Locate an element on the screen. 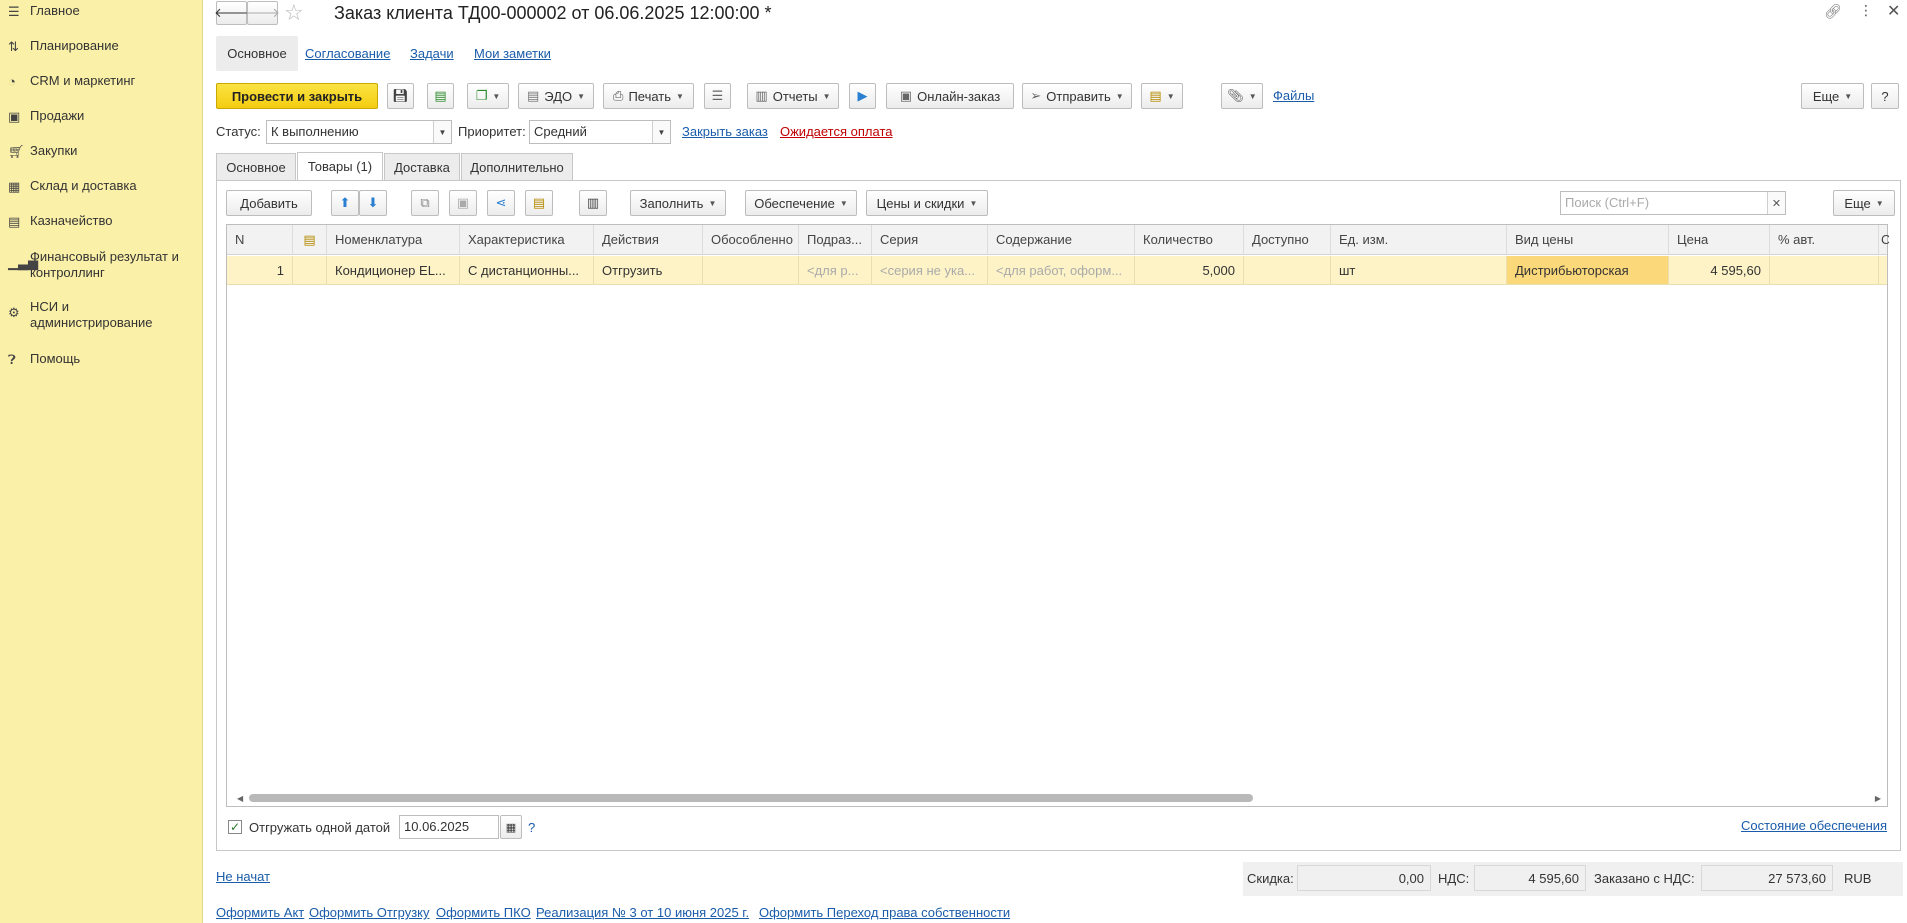 This screenshot has height=923, width=1907. grid-more-button: Еще ▼ is located at coordinates (1864, 203).